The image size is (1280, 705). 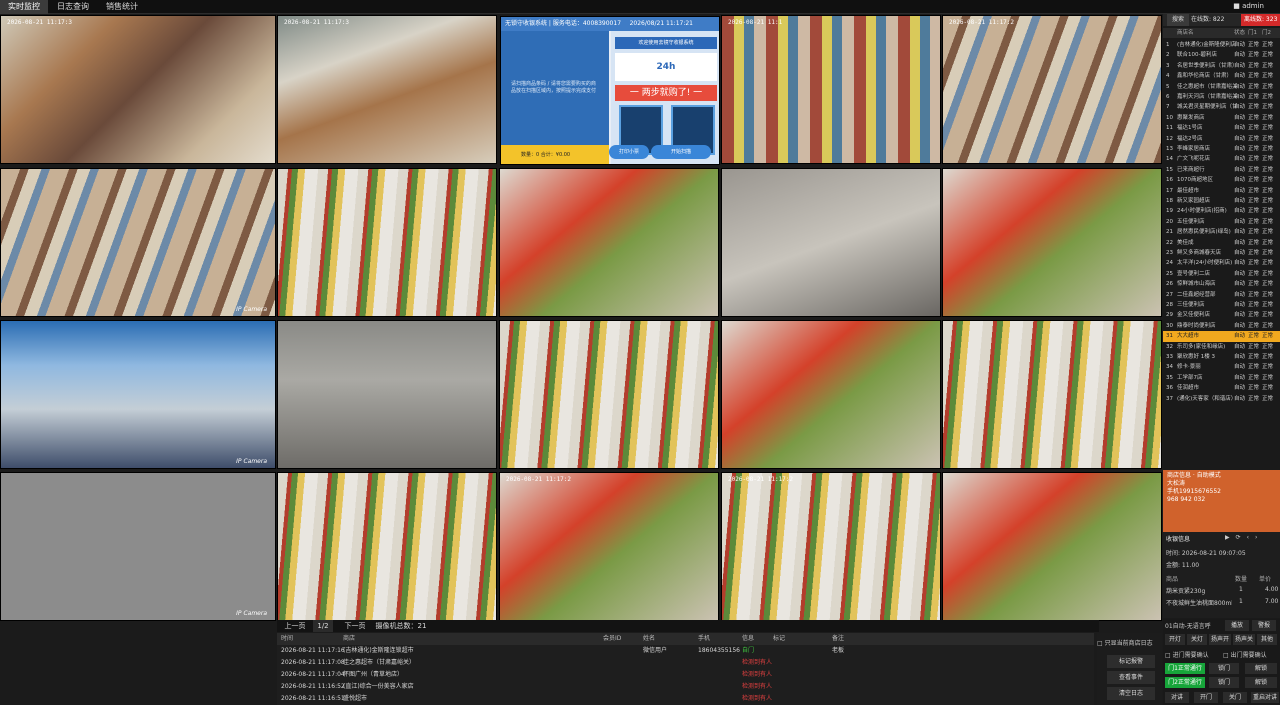 What do you see at coordinates (1131, 661) in the screenshot?
I see `mark-alarm-button: 标记报警` at bounding box center [1131, 661].